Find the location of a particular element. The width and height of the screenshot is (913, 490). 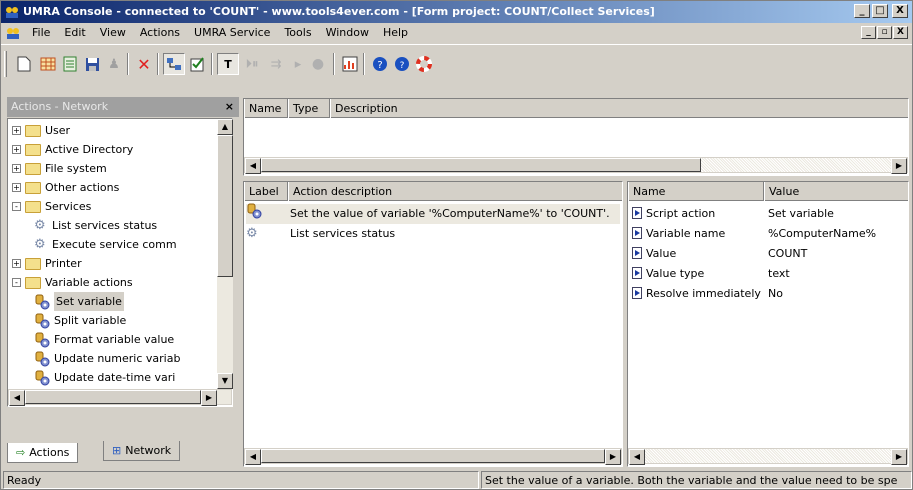

form-fields-horizontal-scrollbar: ◀ ▶ is located at coordinates (576, 165).